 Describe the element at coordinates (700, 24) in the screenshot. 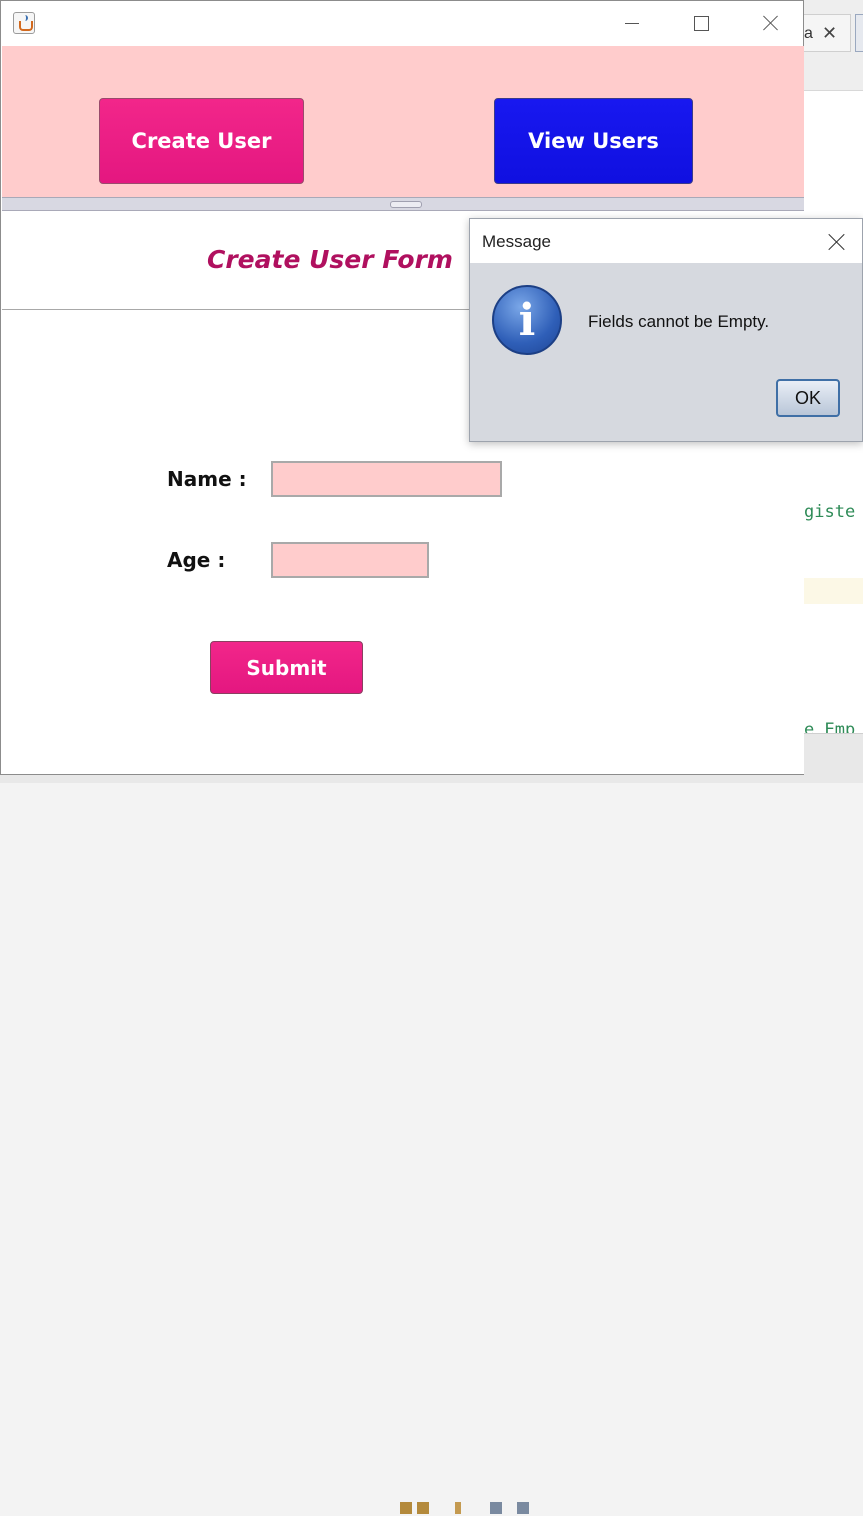

I see `maximize-icon` at that location.